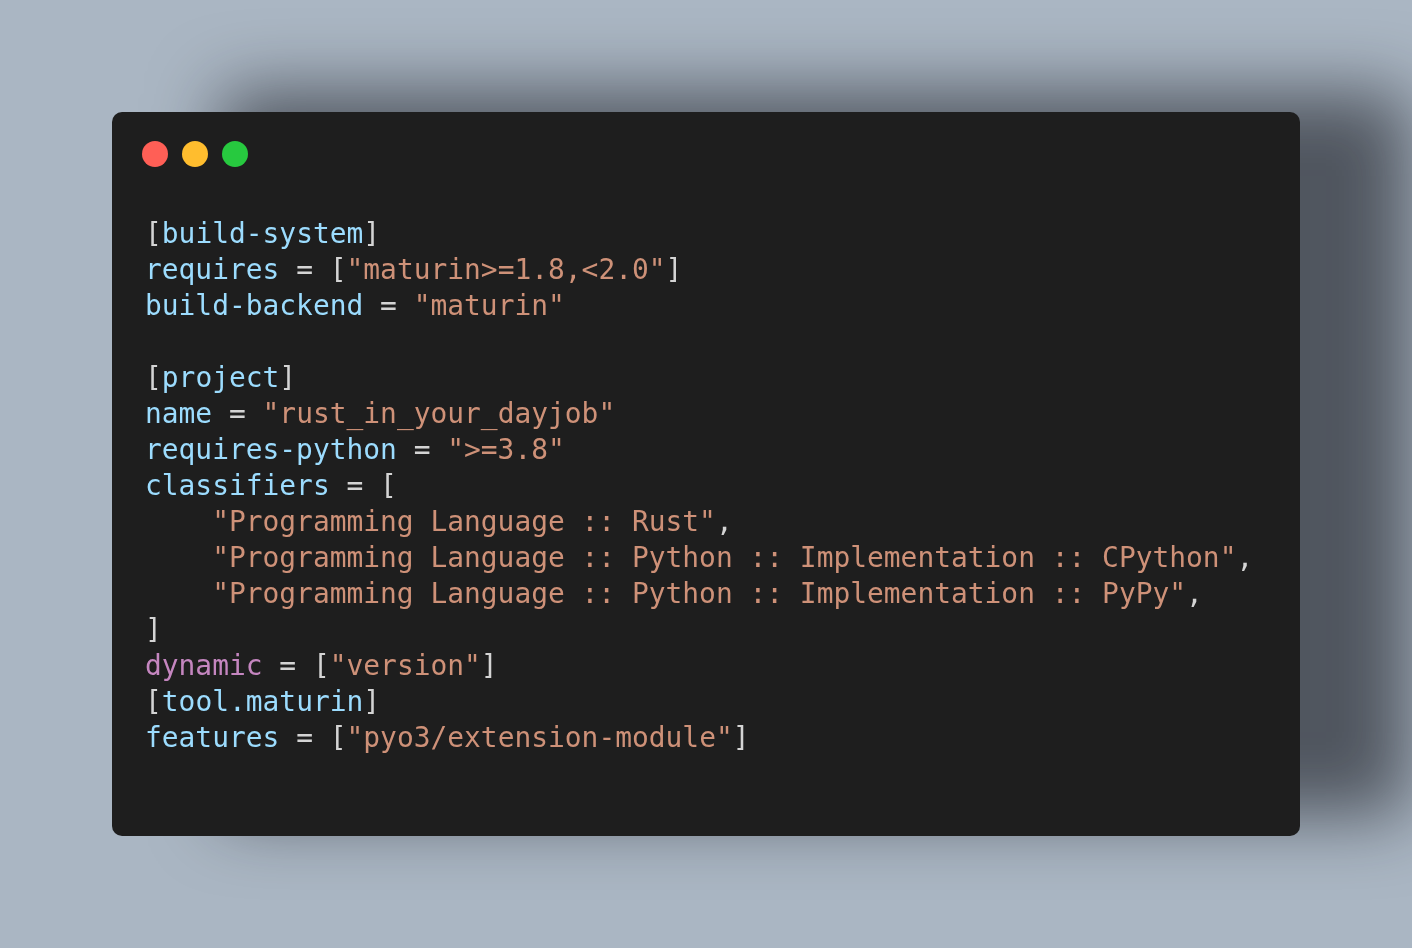 The image size is (1412, 948). I want to click on code-line: ], so click(153, 630).